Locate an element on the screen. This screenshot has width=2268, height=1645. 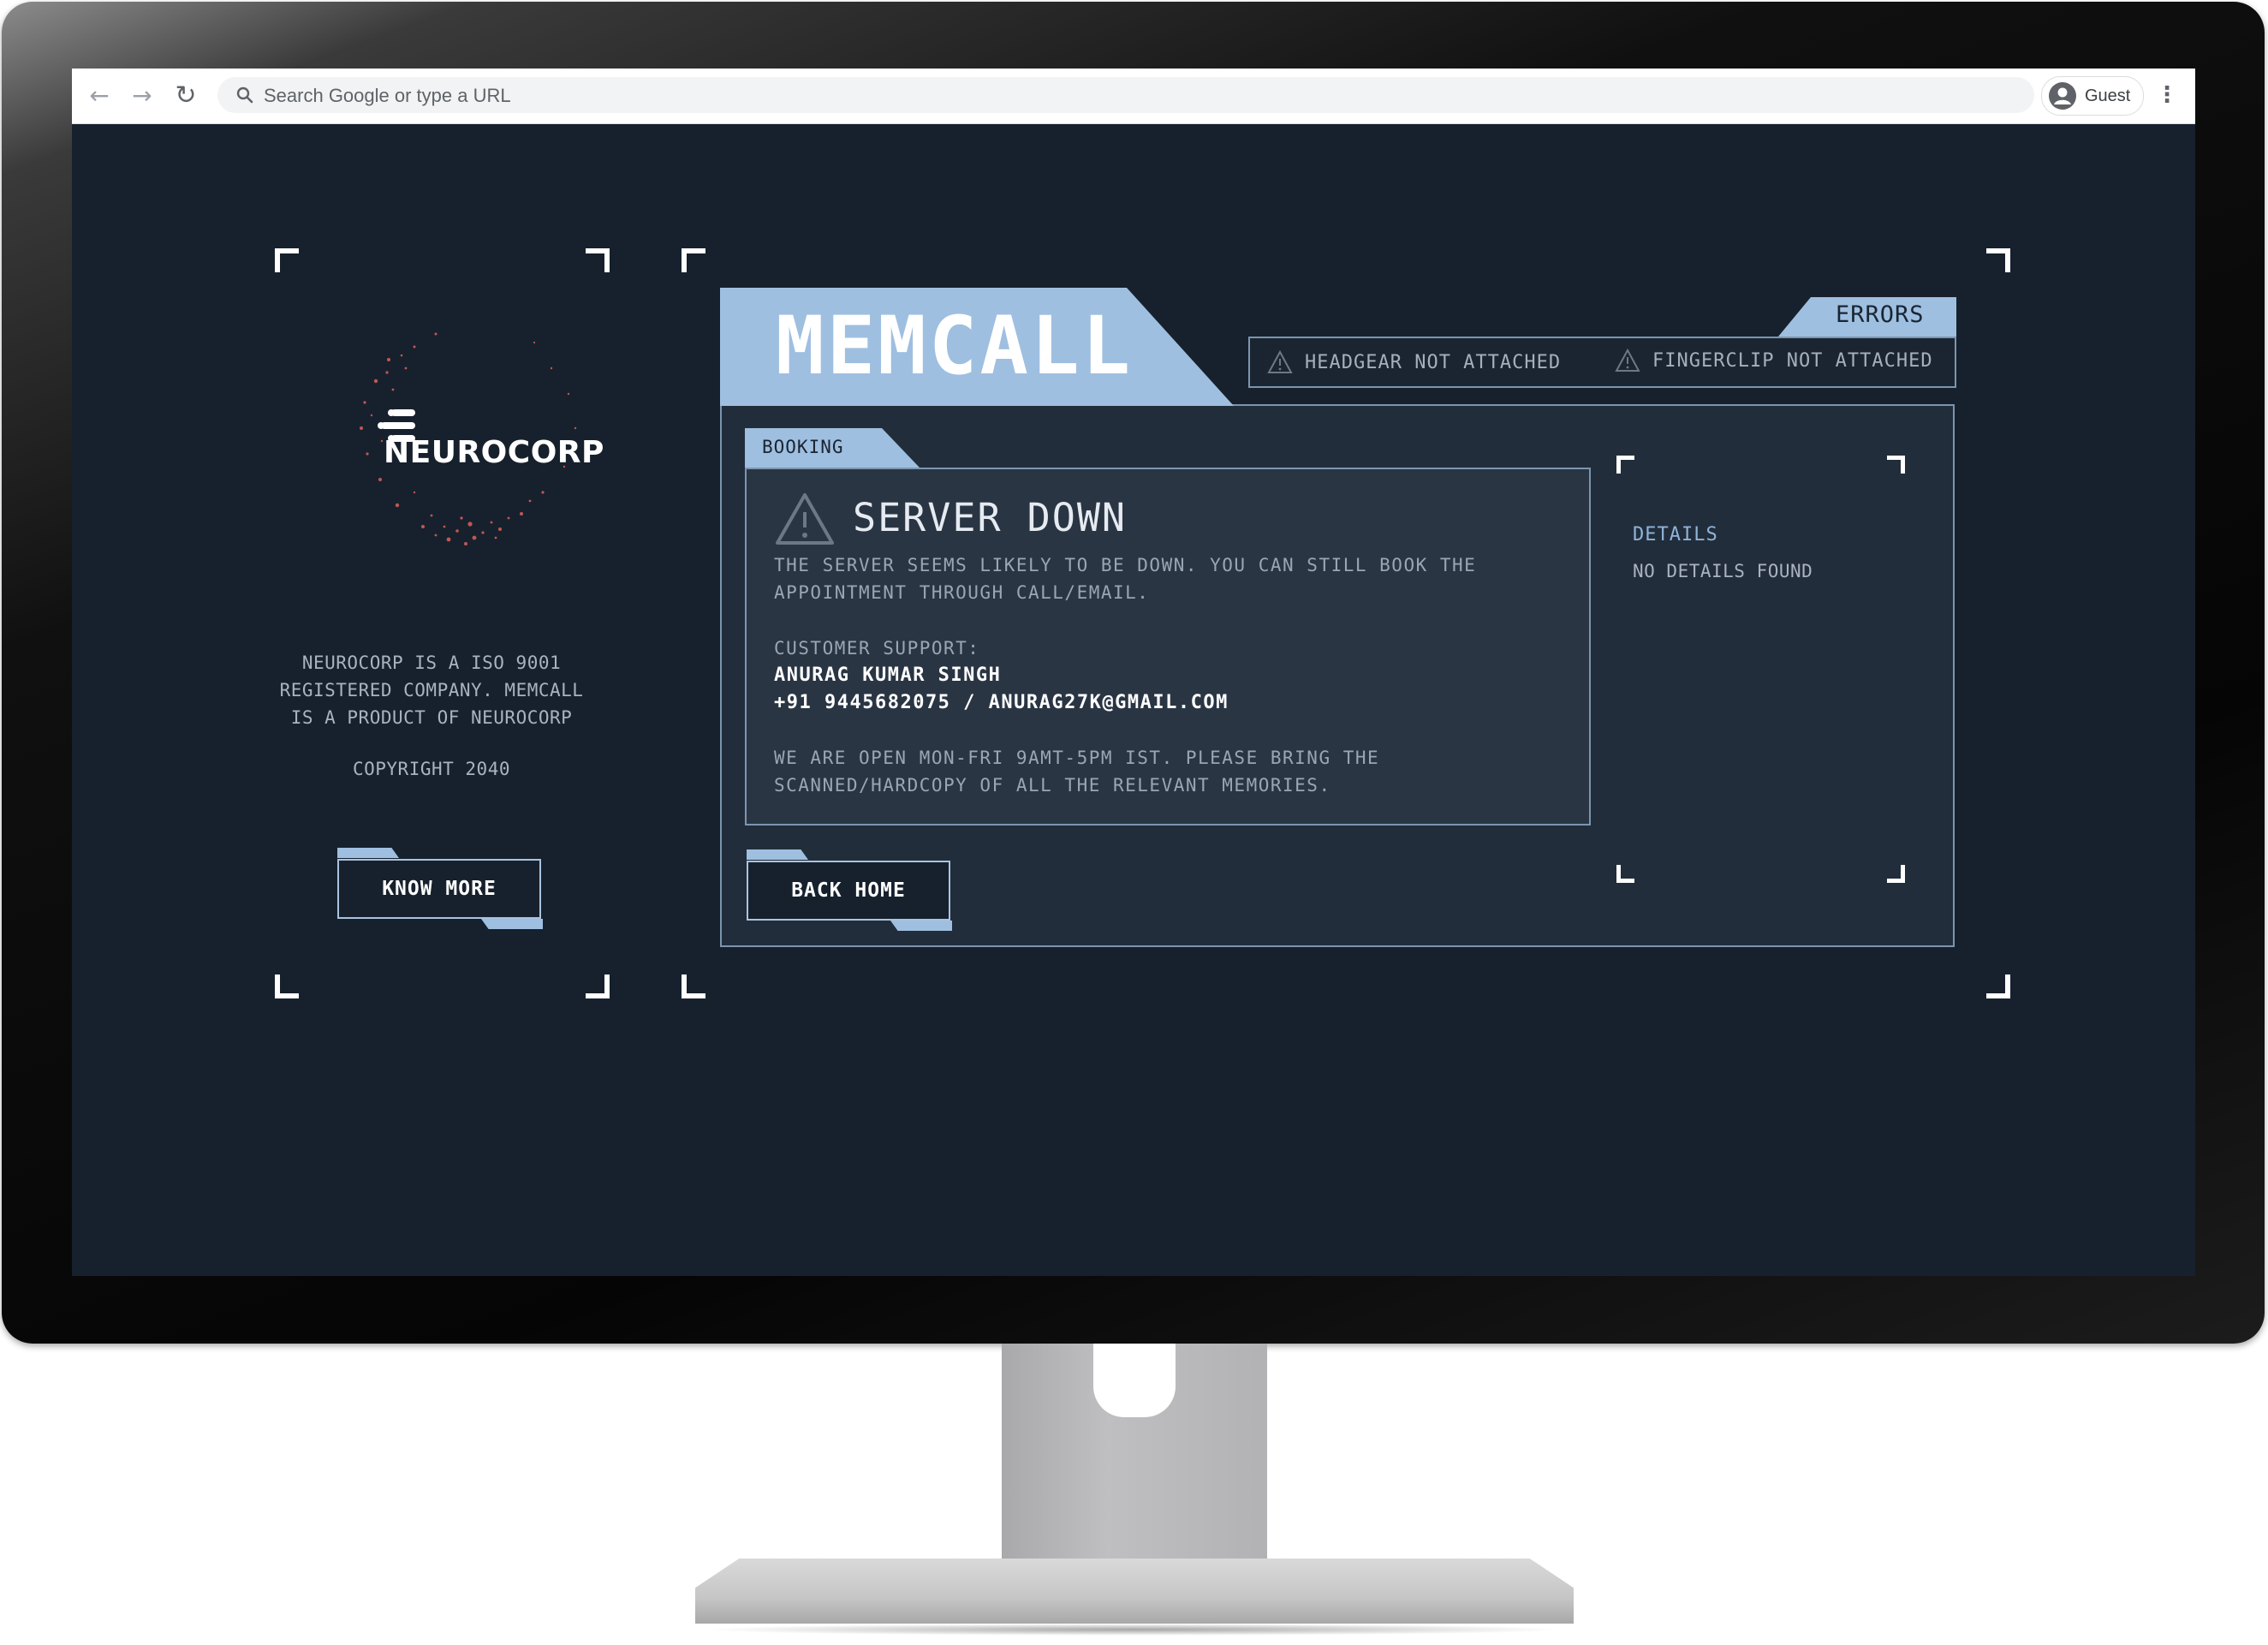
omnibox is located at coordinates (1125, 96).